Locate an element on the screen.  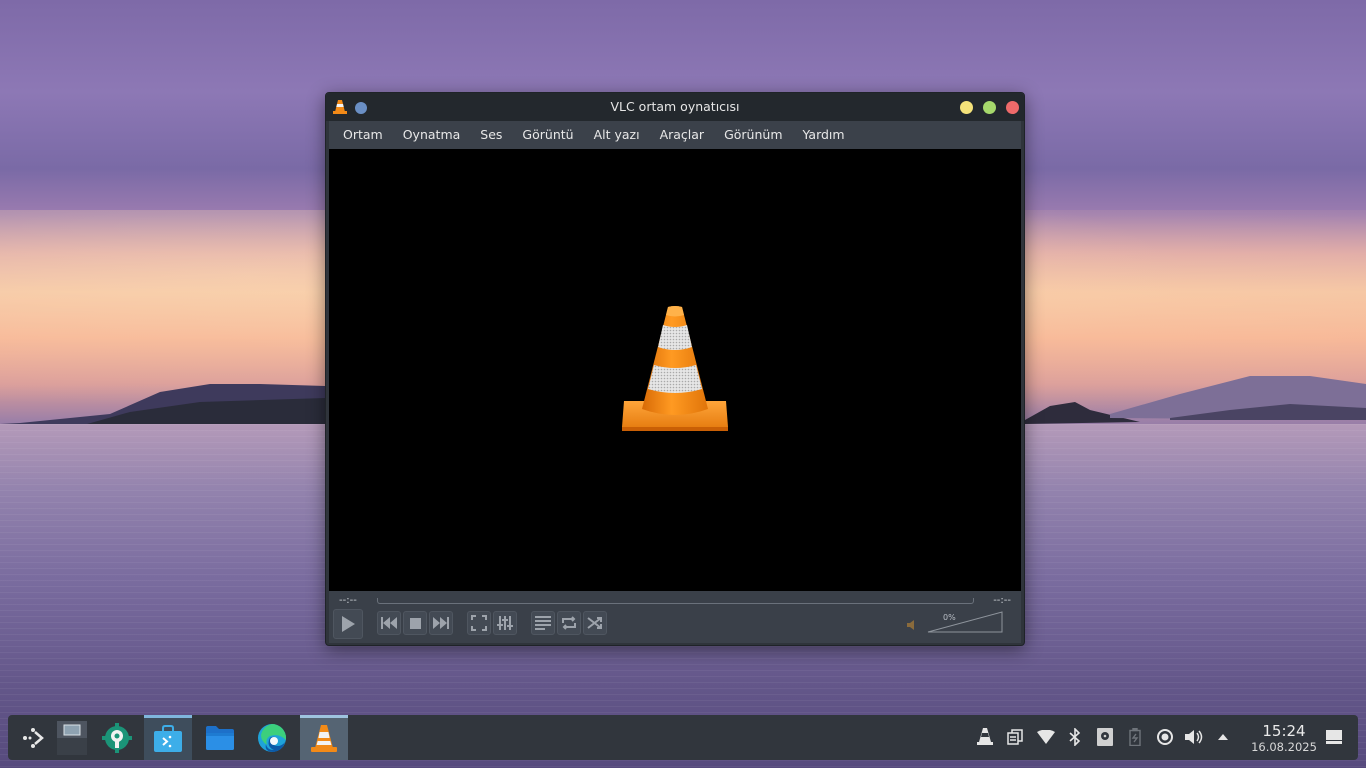
remaining-time: --:-- is located at coordinates (1002, 600).